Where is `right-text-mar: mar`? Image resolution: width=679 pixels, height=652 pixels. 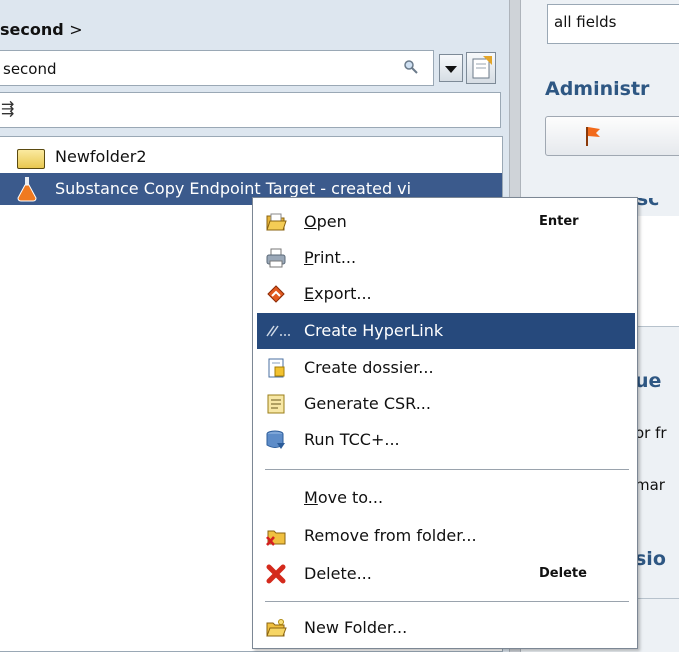
right-text-mar: mar is located at coordinates (650, 485).